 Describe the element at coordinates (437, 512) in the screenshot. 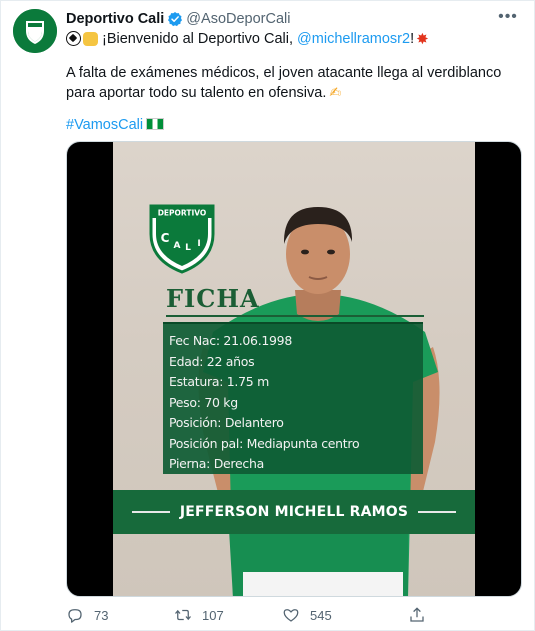

I see `name-dash-right` at that location.